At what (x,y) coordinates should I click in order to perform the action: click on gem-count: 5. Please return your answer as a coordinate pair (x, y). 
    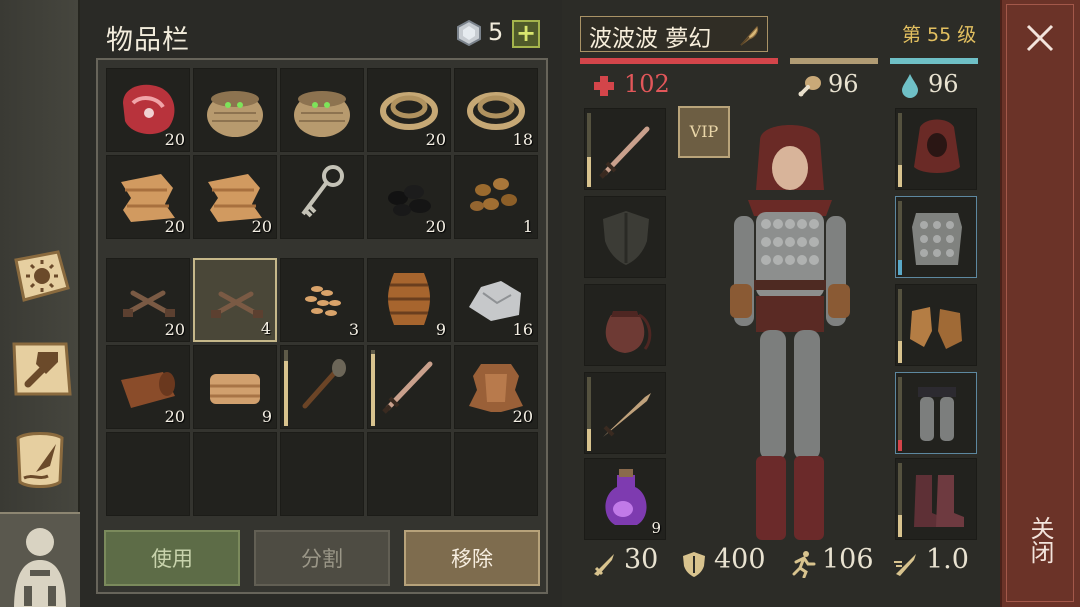
    Looking at the image, I should click on (496, 32).